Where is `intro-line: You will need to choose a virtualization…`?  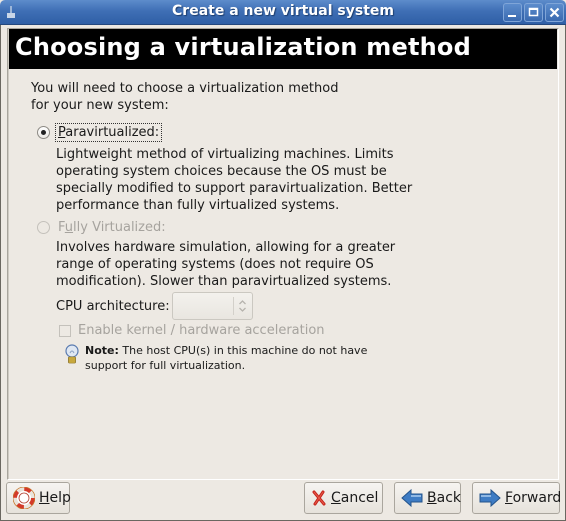
intro-line: You will need to choose a virtualization… is located at coordinates (185, 88).